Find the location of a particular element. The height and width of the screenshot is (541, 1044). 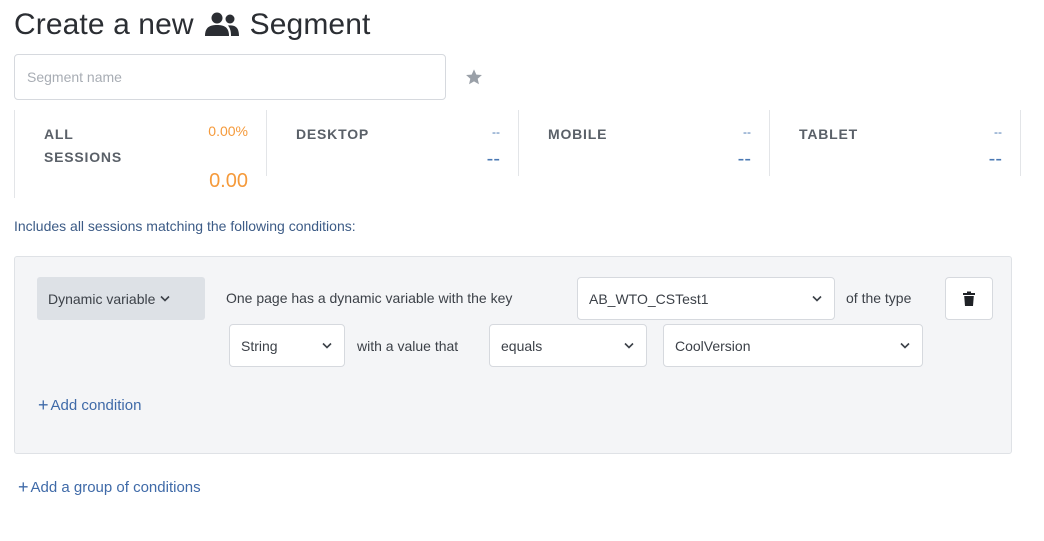

trash-icon is located at coordinates (969, 298).